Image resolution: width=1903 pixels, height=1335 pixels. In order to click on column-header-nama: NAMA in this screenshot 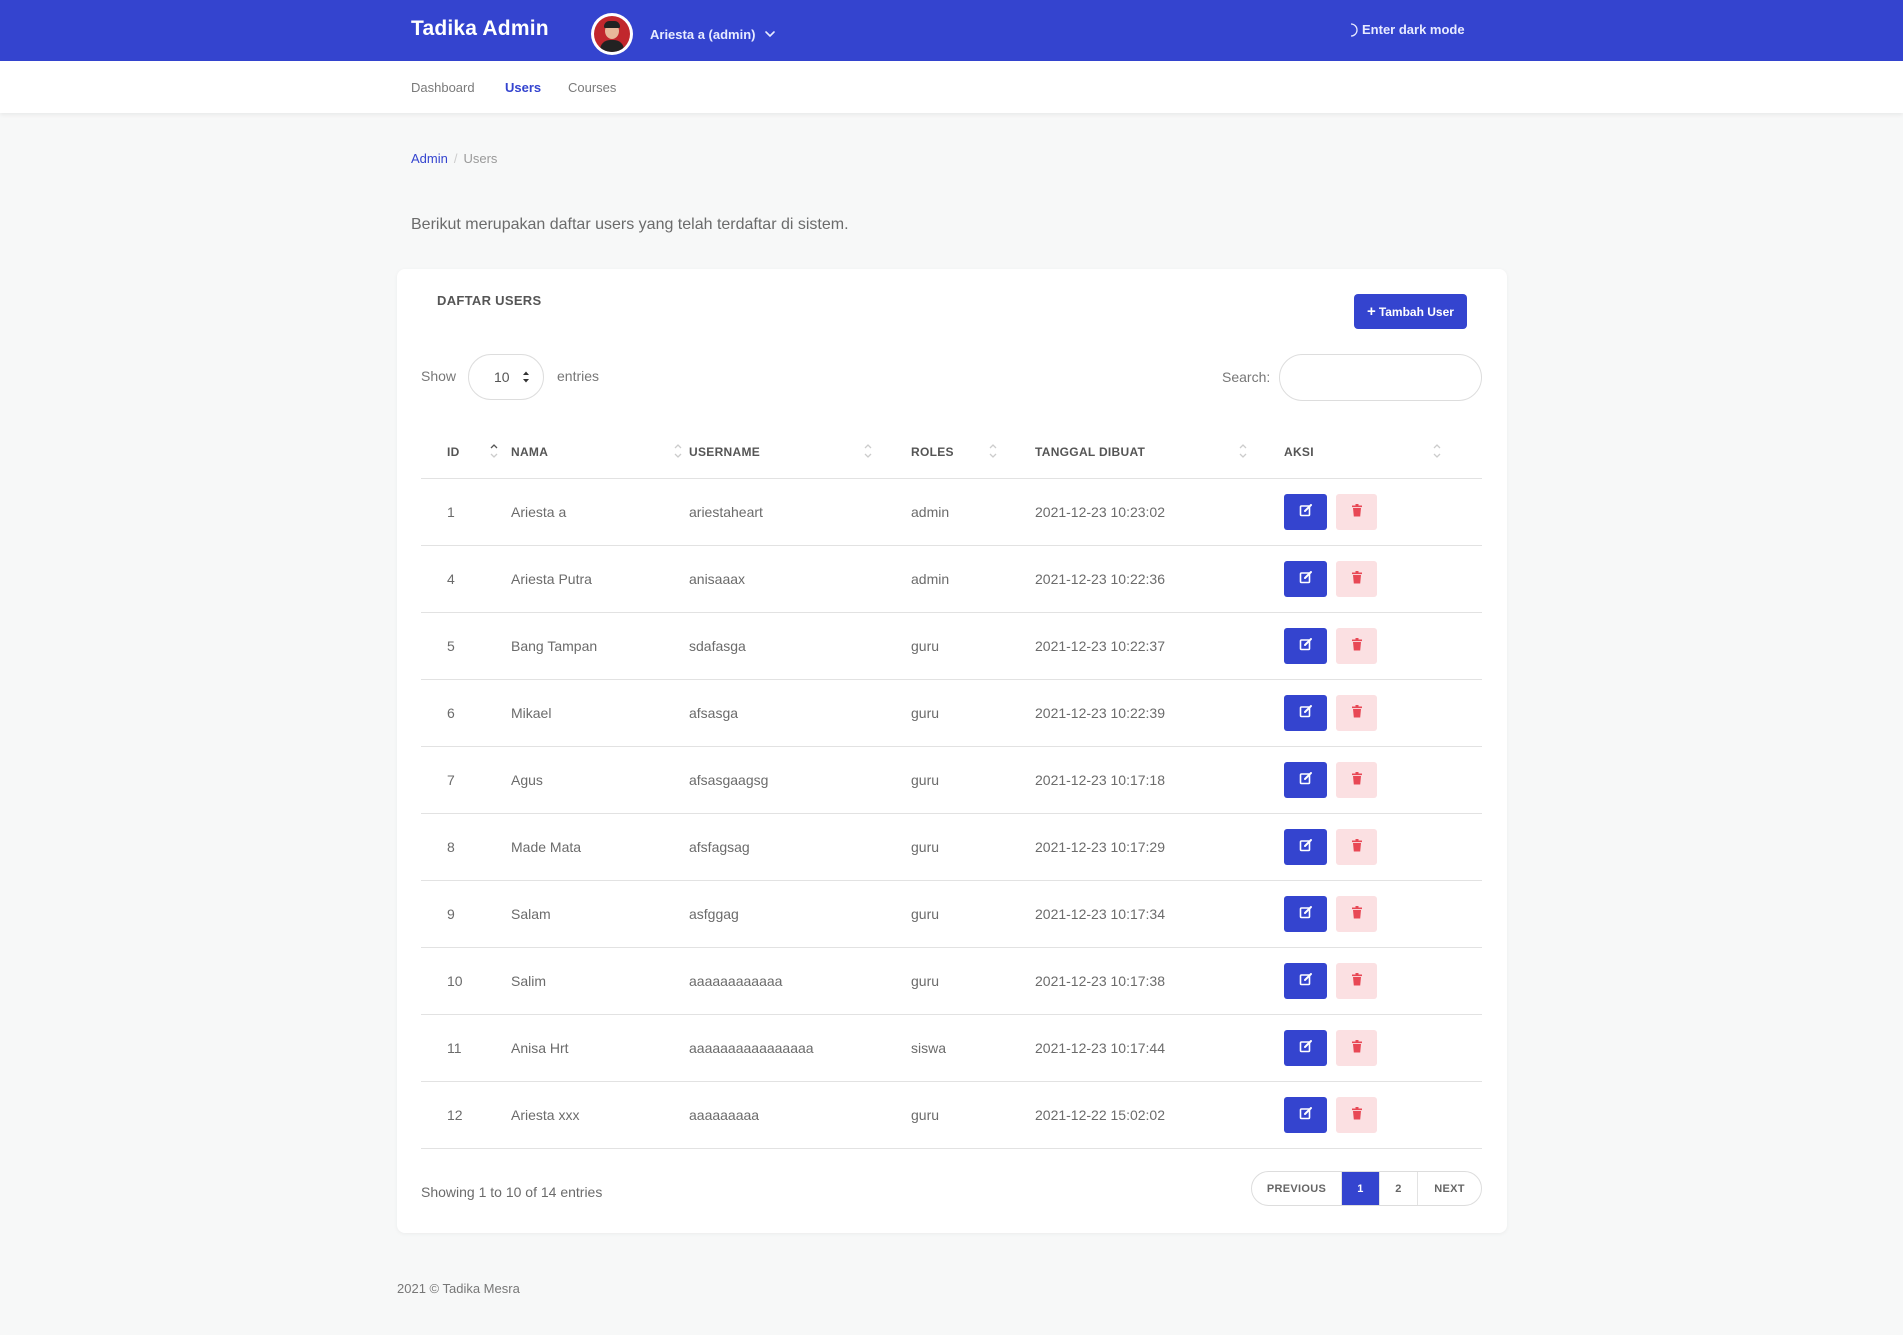, I will do `click(600, 453)`.